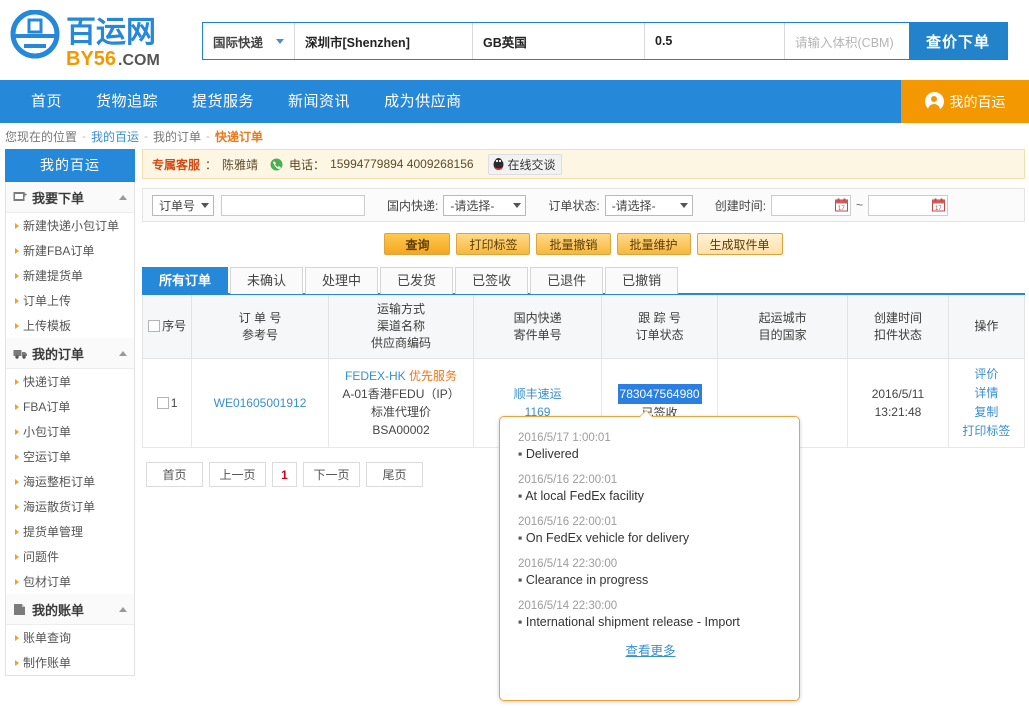 This screenshot has height=708, width=1029. What do you see at coordinates (249, 41) in the screenshot?
I see `service-type-select: 国际快递` at bounding box center [249, 41].